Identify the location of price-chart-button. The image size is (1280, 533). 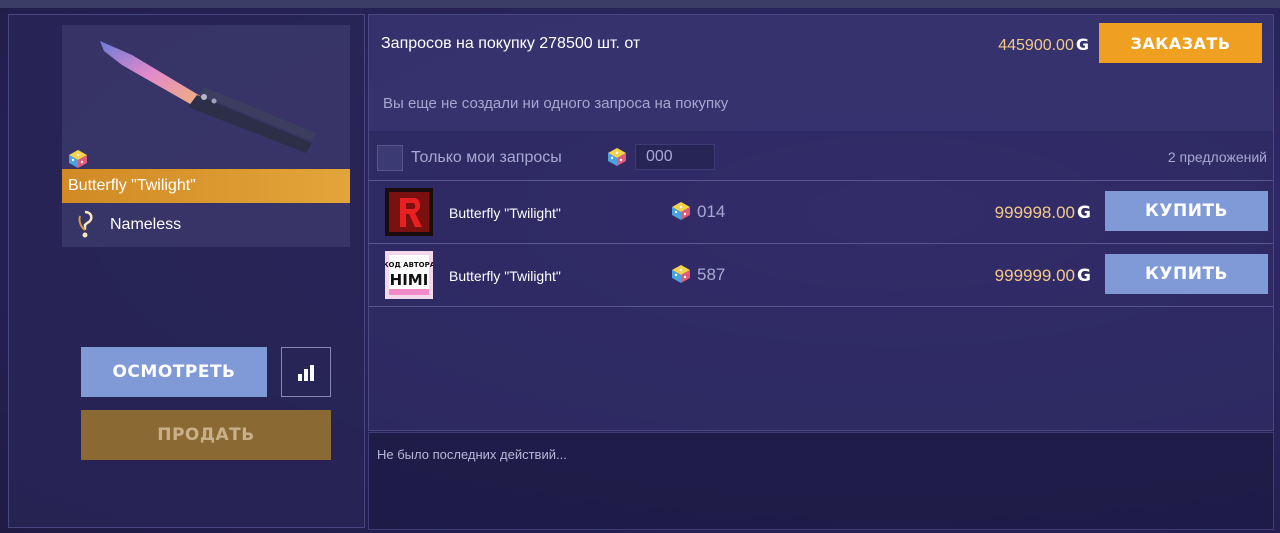
(306, 372).